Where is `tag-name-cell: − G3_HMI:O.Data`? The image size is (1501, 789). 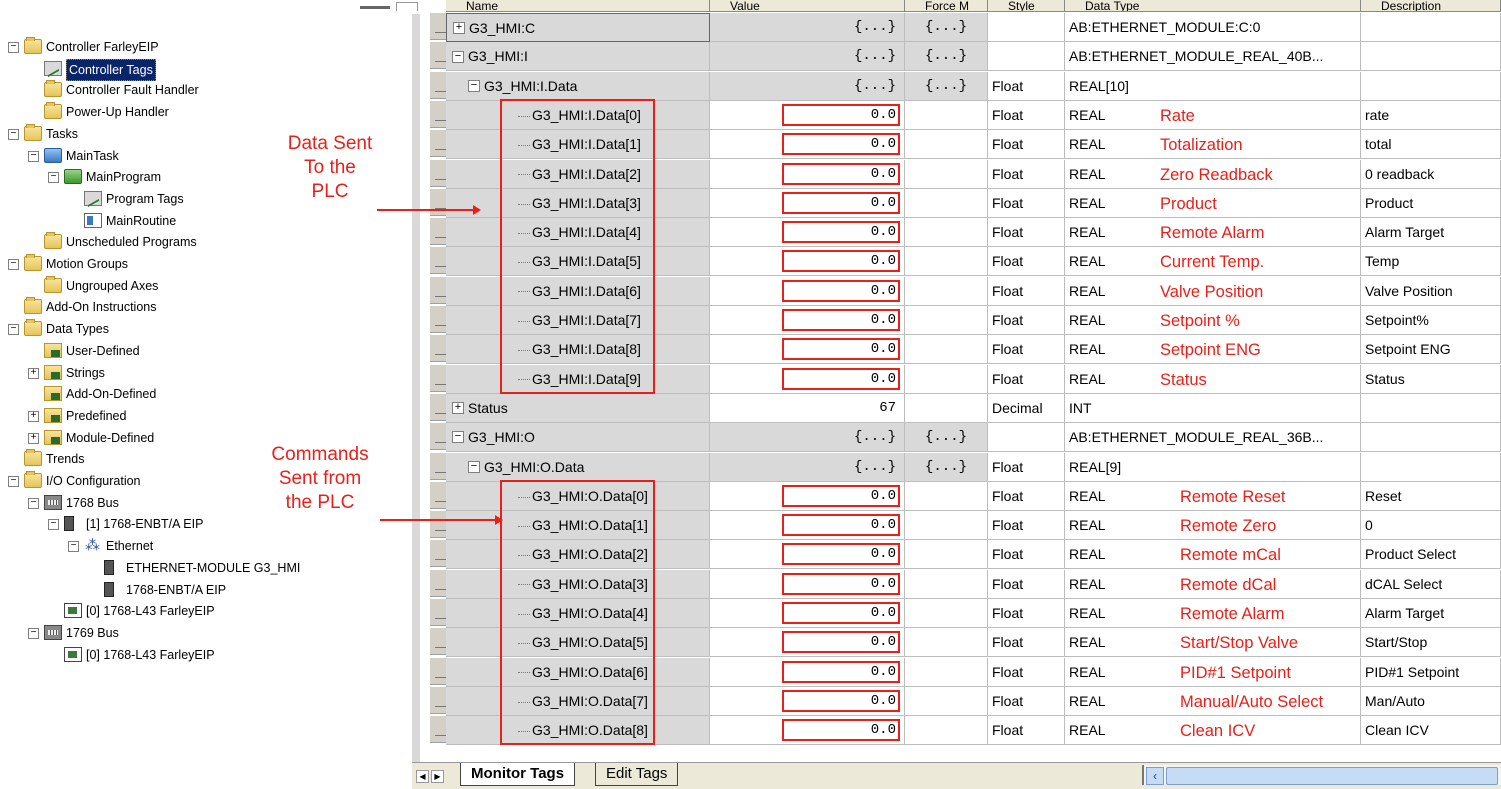
tag-name-cell: − G3_HMI:O.Data is located at coordinates (578, 467).